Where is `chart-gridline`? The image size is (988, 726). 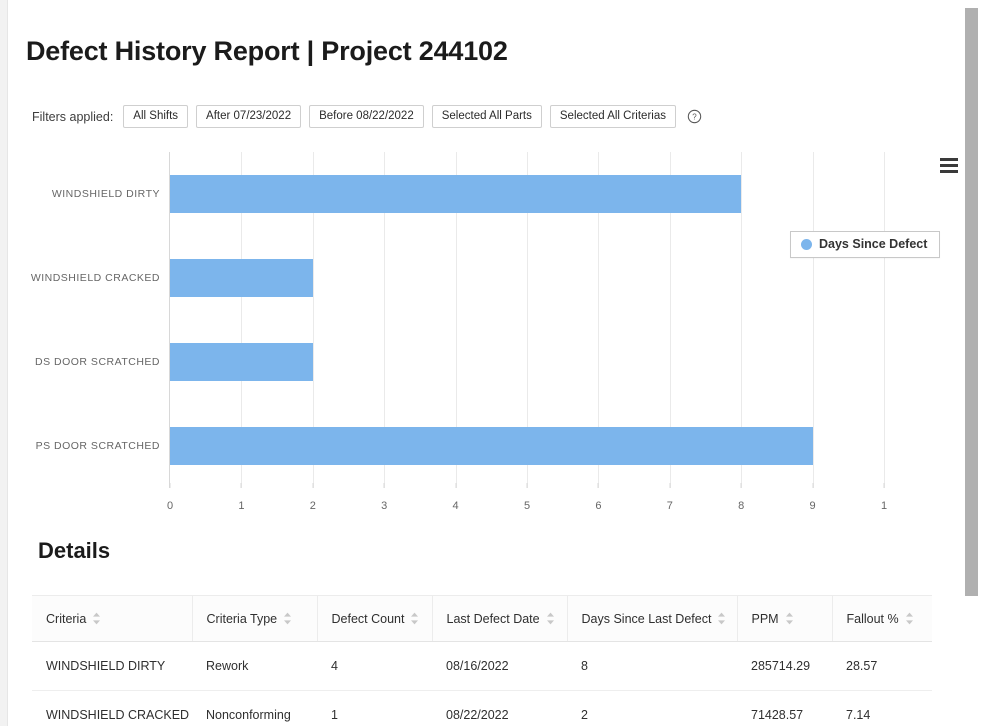
chart-gridline is located at coordinates (884, 320).